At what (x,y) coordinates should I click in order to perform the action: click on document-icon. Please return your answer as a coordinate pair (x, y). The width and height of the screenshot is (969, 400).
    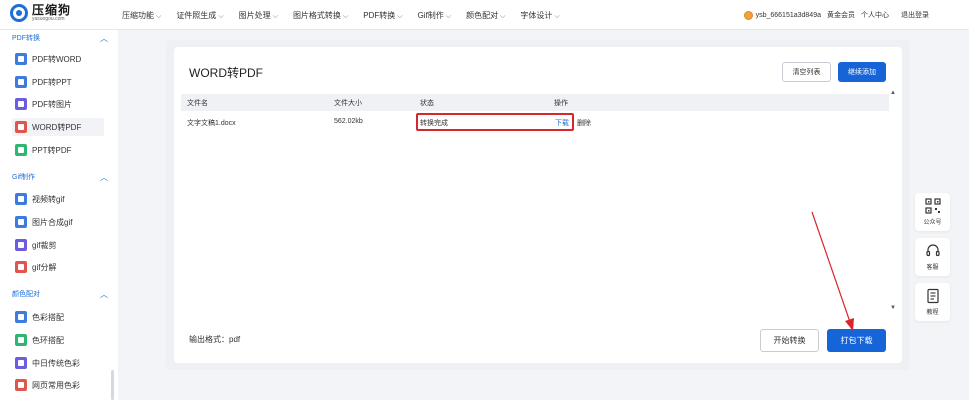
    Looking at the image, I should click on (932, 296).